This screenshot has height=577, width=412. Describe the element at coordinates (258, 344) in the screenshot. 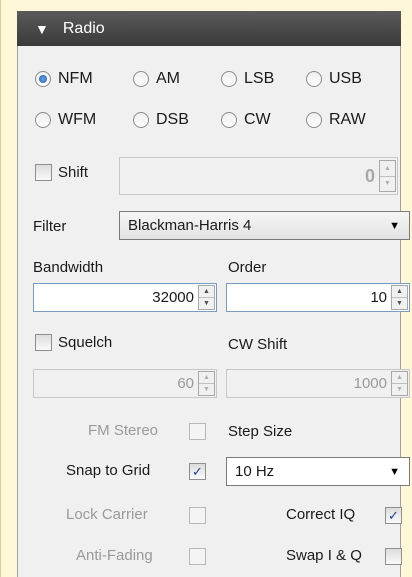

I see `cw-shift-label: CW Shift` at that location.